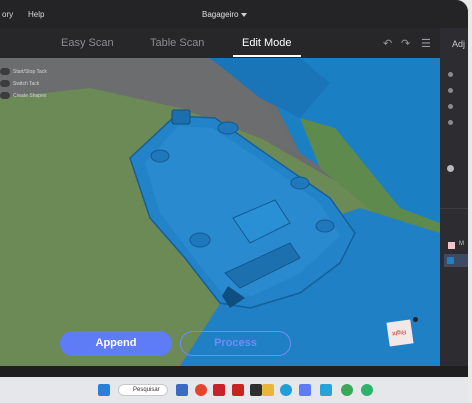 Image resolution: width=472 pixels, height=403 pixels. Describe the element at coordinates (268, 390) in the screenshot. I see `folder-icon` at that location.